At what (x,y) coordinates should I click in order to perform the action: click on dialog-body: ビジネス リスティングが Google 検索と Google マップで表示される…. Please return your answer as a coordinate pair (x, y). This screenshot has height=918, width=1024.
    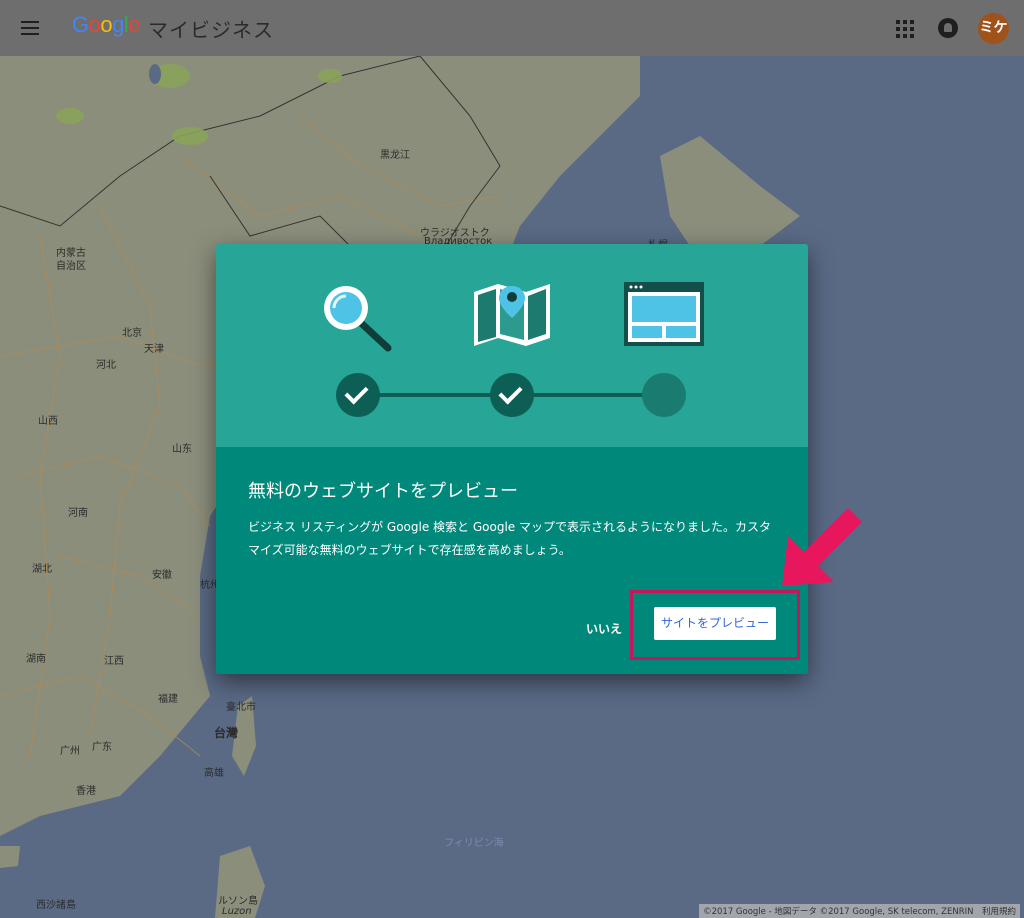
    Looking at the image, I should click on (509, 538).